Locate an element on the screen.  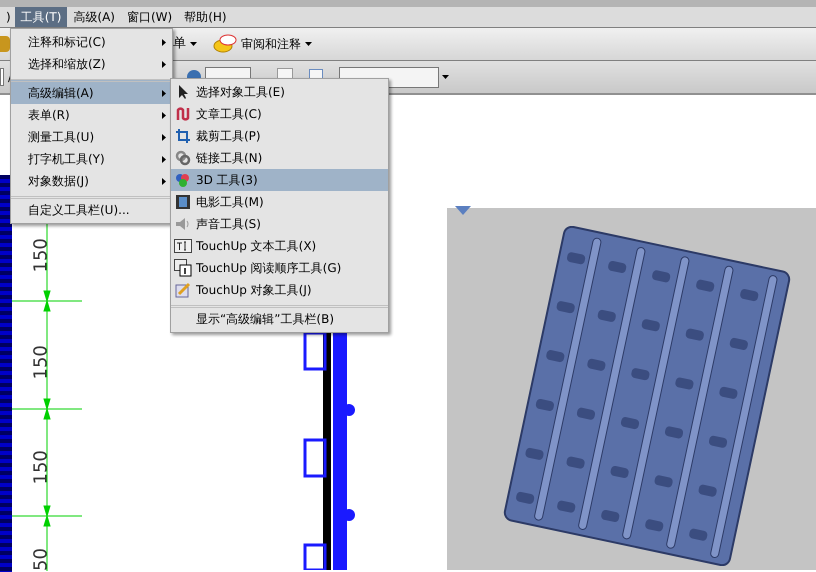
review-button: 审阅和注释 is located at coordinates (262, 44).